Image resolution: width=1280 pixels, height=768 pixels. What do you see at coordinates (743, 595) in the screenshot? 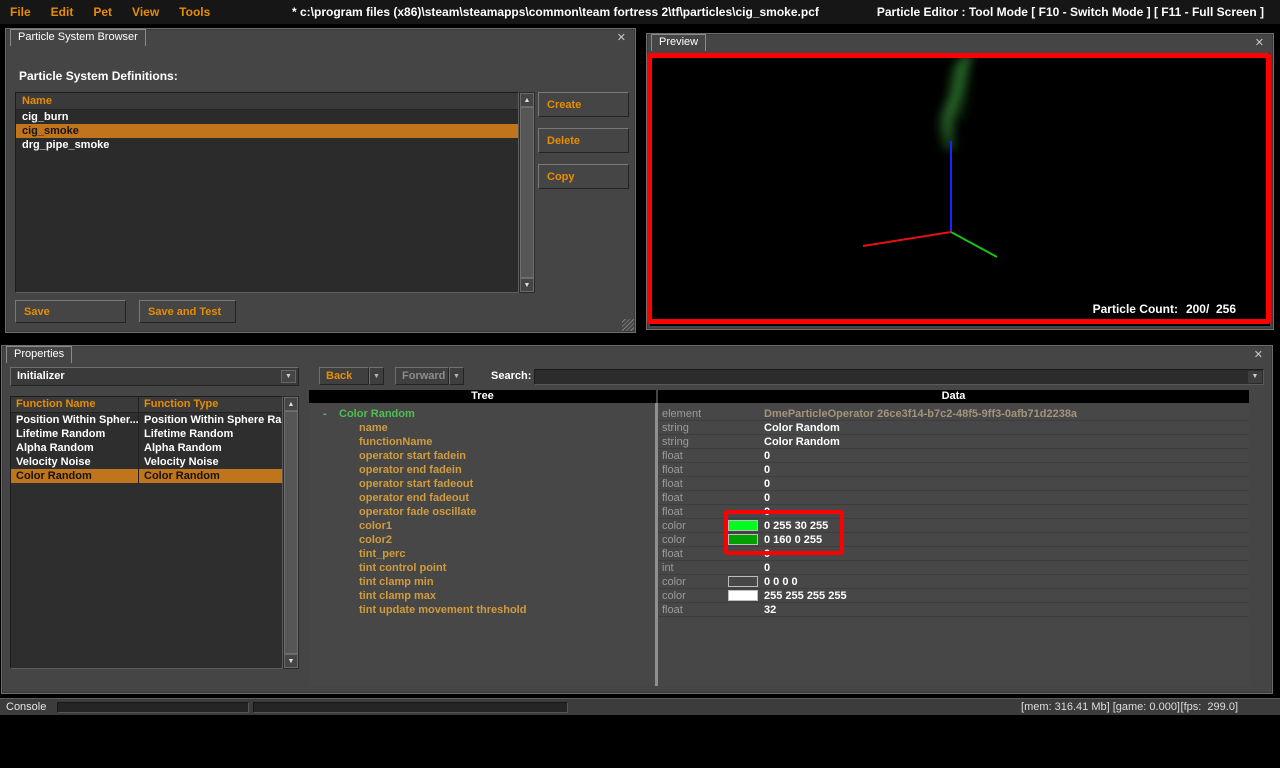
I see `color-swatch-tint-clamp-max` at bounding box center [743, 595].